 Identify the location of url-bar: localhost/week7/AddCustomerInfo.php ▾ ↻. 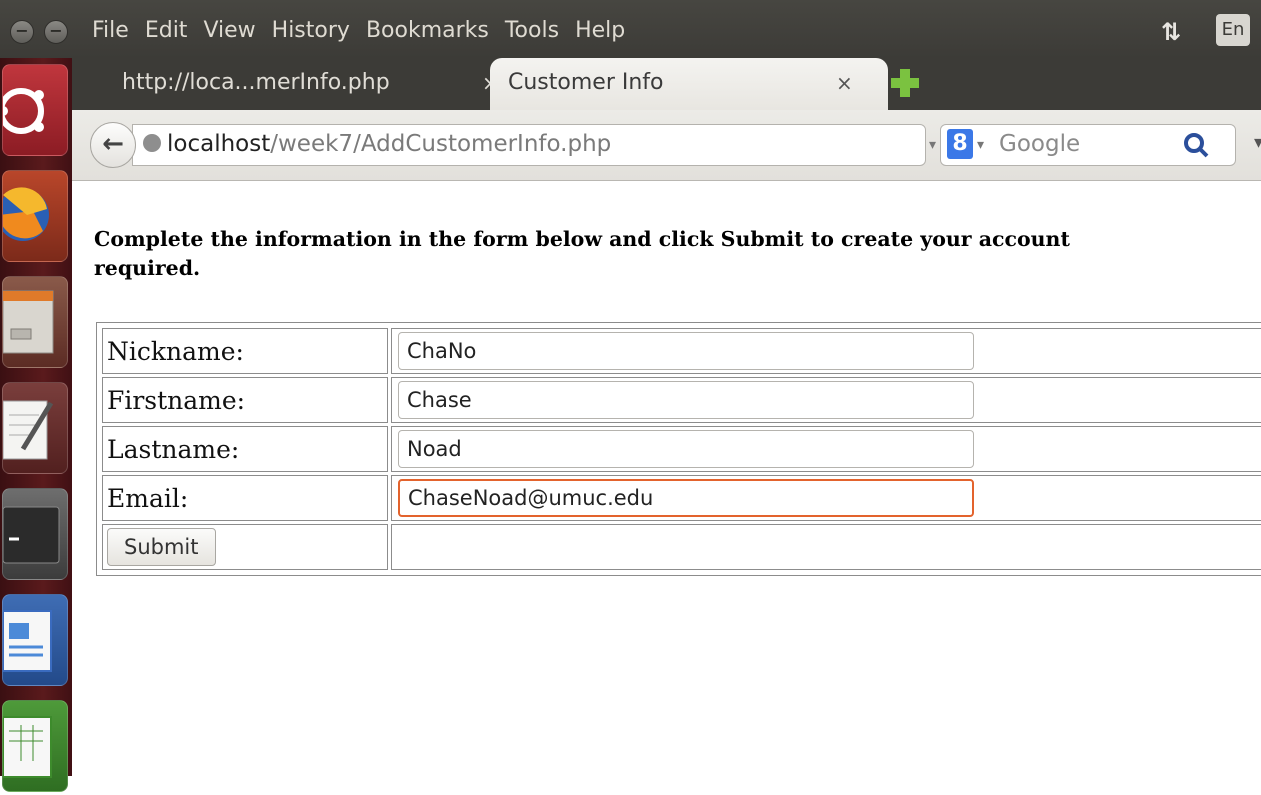
(555, 145).